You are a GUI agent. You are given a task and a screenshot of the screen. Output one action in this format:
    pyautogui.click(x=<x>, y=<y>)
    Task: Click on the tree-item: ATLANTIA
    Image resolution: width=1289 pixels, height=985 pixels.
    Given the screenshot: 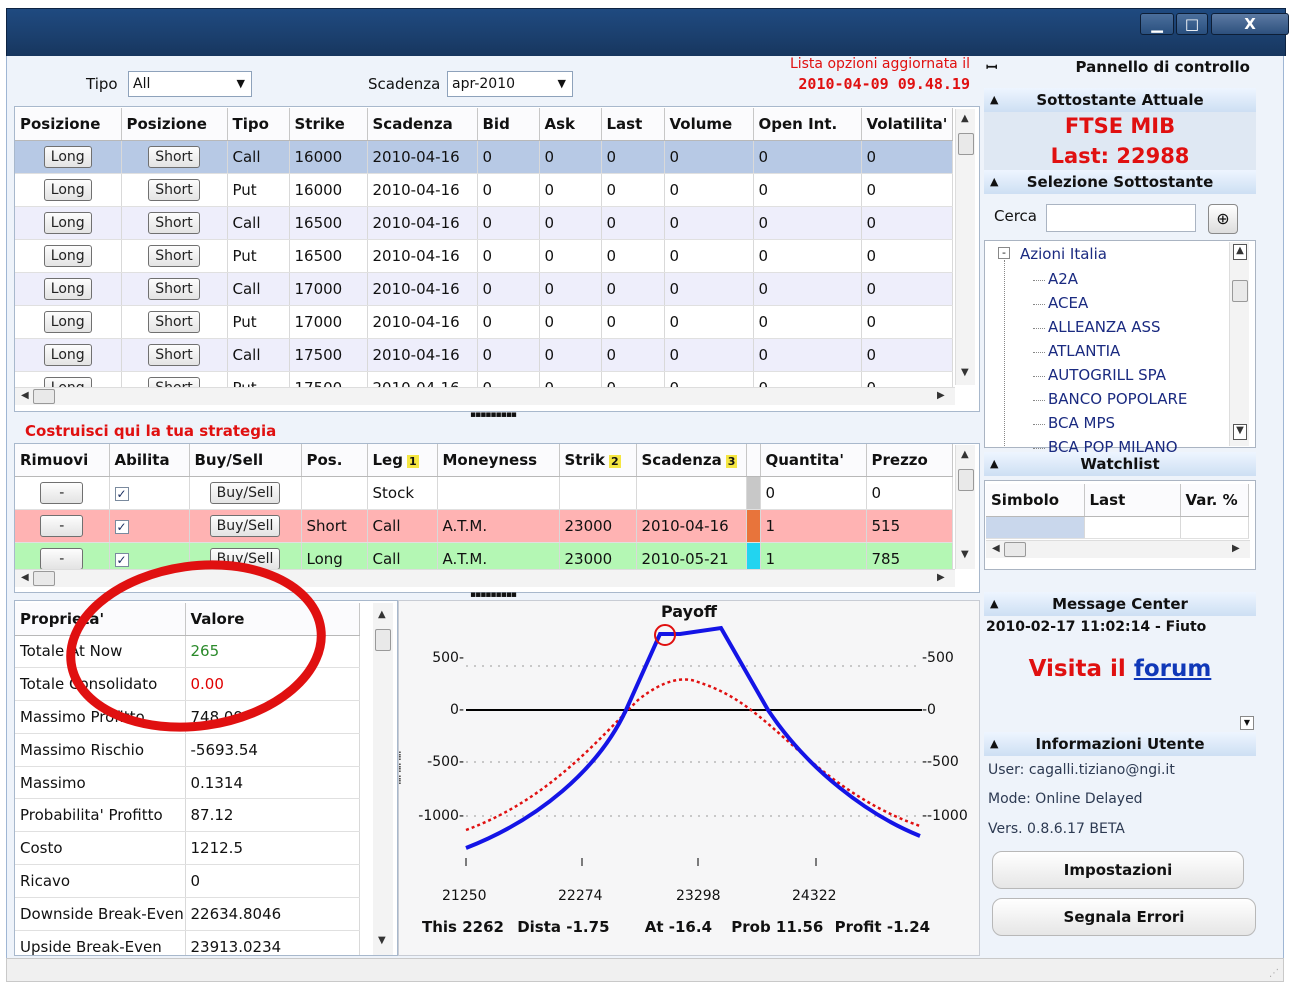 What is the action you would take?
    pyautogui.click(x=1084, y=351)
    